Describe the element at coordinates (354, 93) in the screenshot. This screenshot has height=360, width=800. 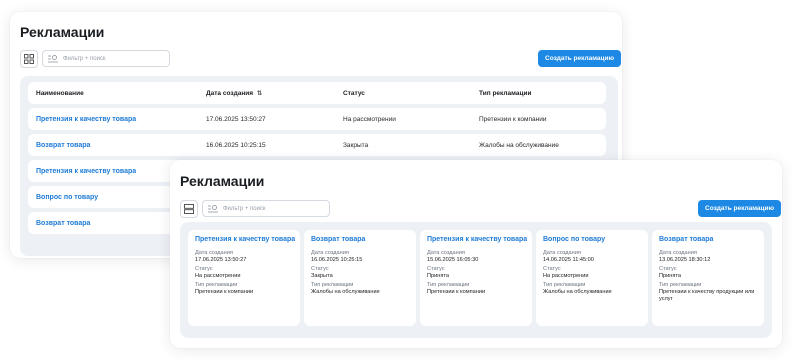
I see `column-header-status: Статус` at that location.